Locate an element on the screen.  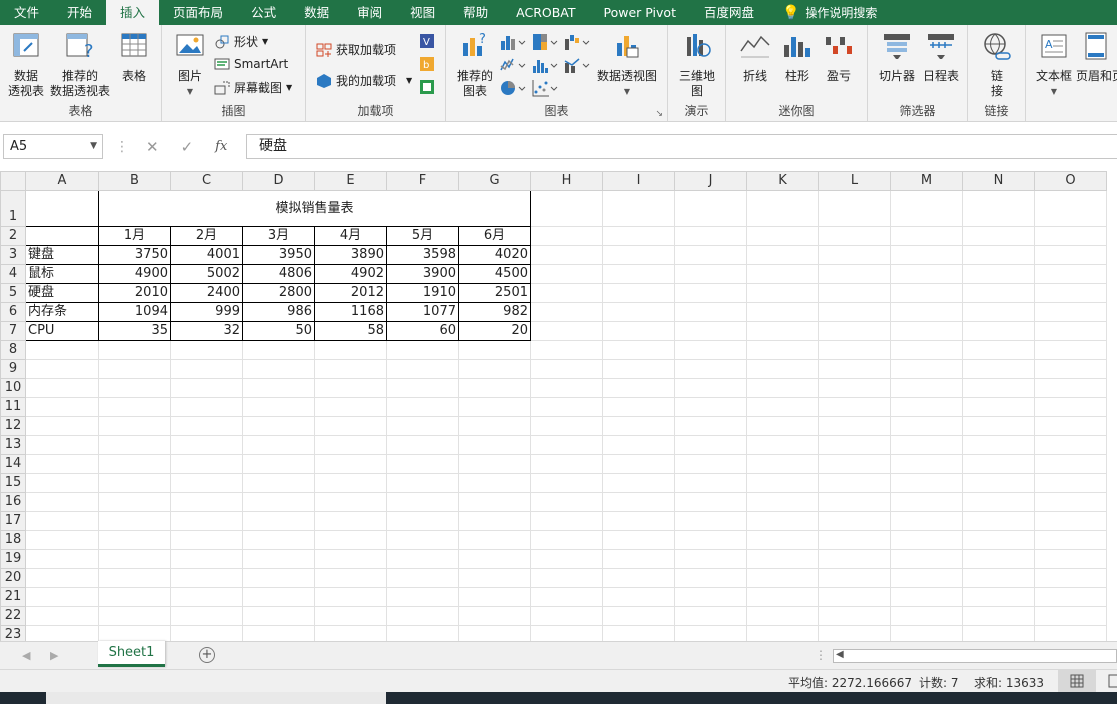
cell-G5: 2501 is located at coordinates (494, 293).